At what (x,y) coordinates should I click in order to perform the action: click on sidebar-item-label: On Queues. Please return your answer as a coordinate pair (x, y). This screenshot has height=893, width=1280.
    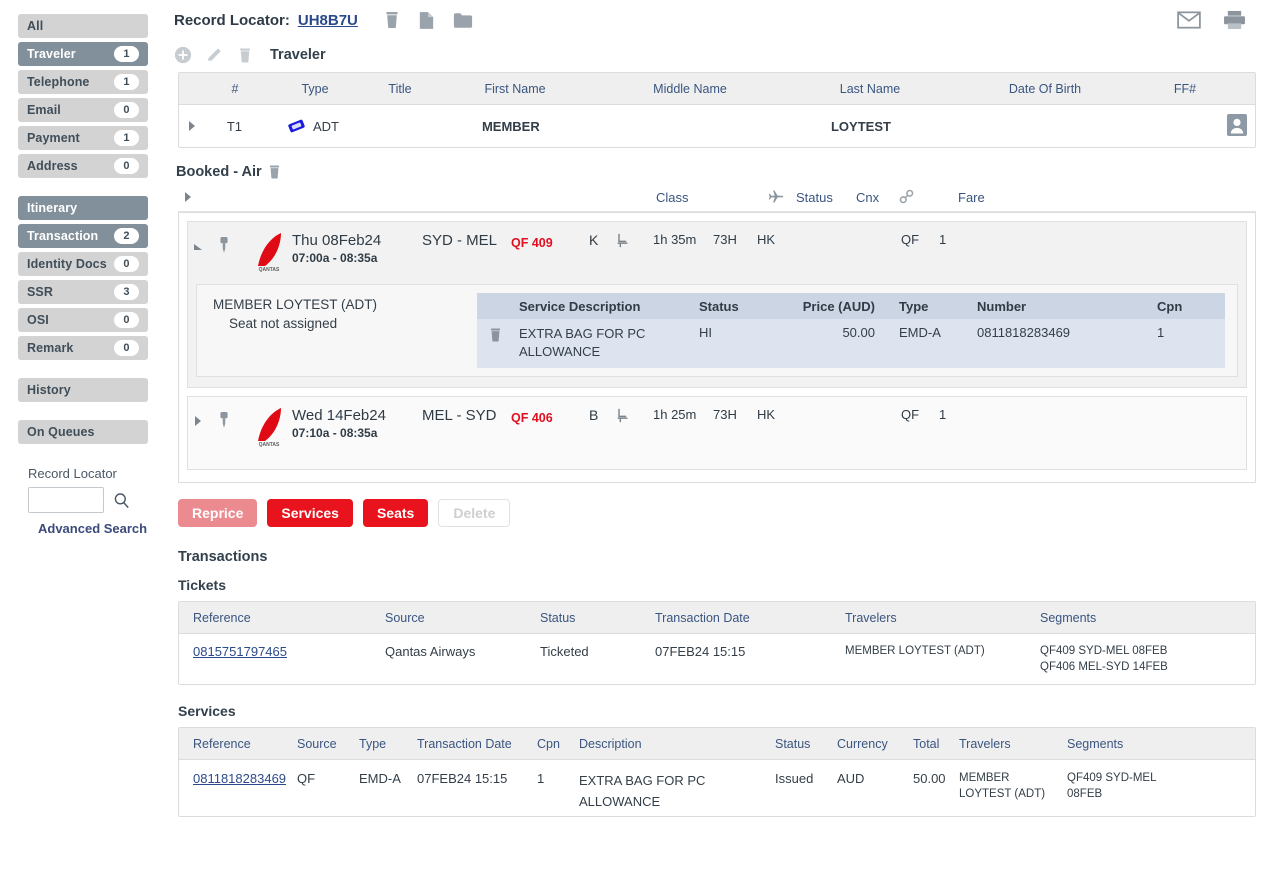
    Looking at the image, I should click on (61, 432).